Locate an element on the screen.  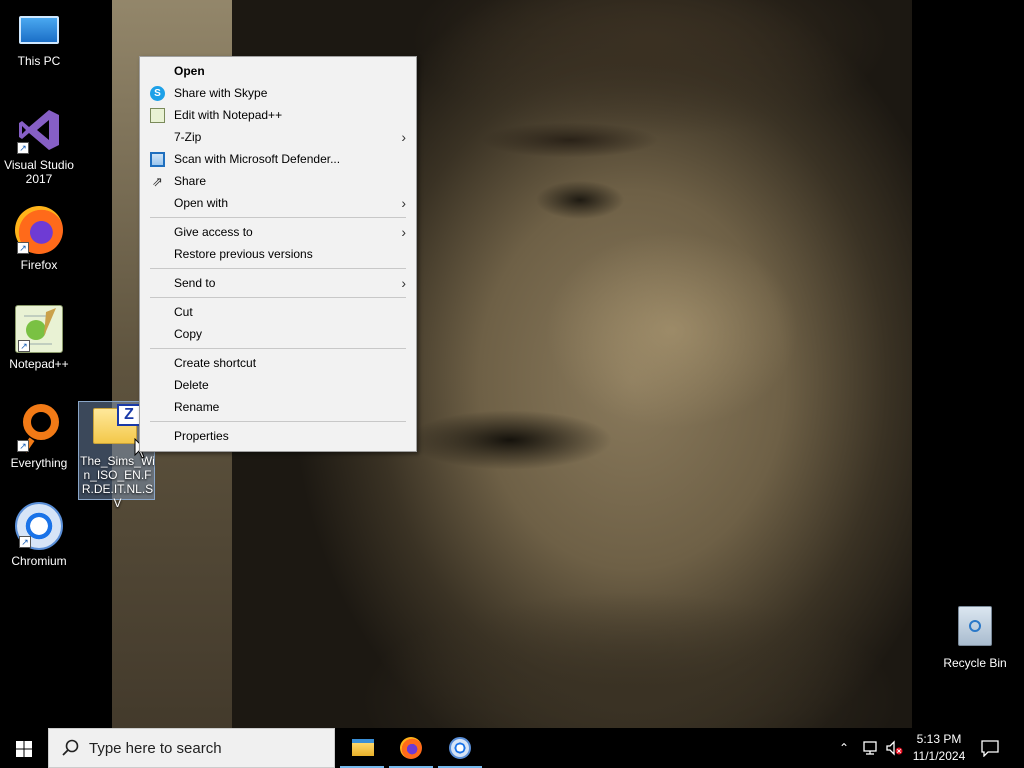
recycle-bin-icon is located at coordinates (975, 628).